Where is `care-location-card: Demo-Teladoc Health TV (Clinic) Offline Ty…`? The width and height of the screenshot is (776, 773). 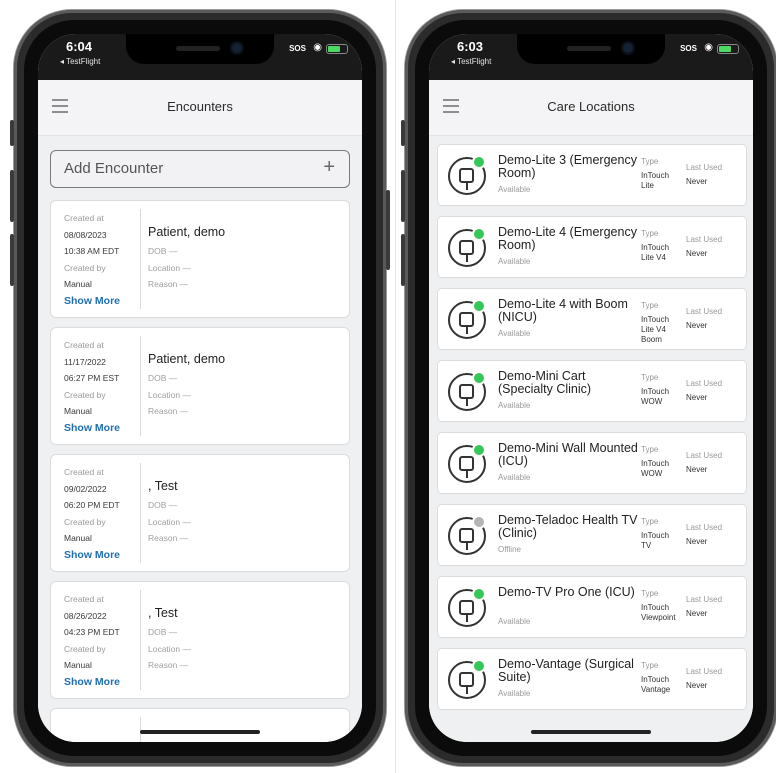 care-location-card: Demo-Teladoc Health TV (Clinic) Offline Ty… is located at coordinates (592, 535).